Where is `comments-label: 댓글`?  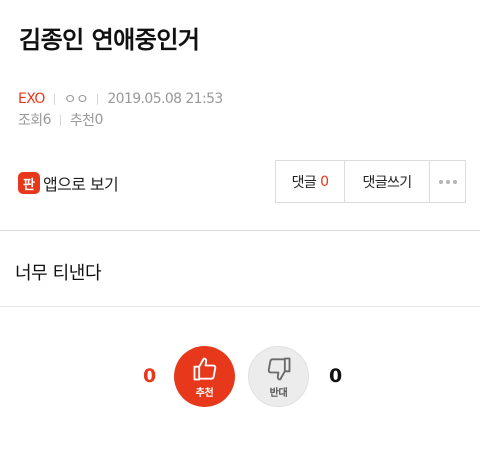
comments-label: 댓글 is located at coordinates (304, 182).